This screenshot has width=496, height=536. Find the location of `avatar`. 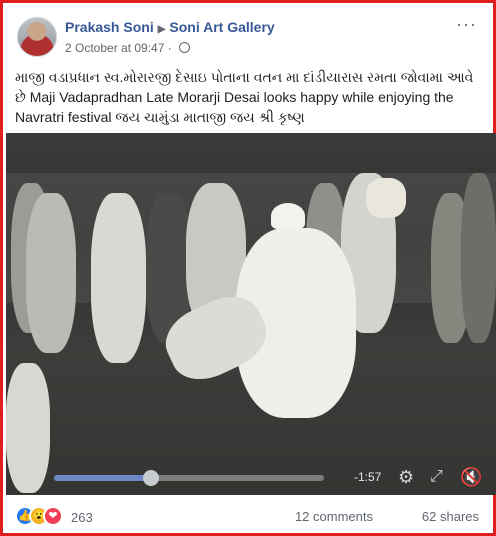

avatar is located at coordinates (37, 37).